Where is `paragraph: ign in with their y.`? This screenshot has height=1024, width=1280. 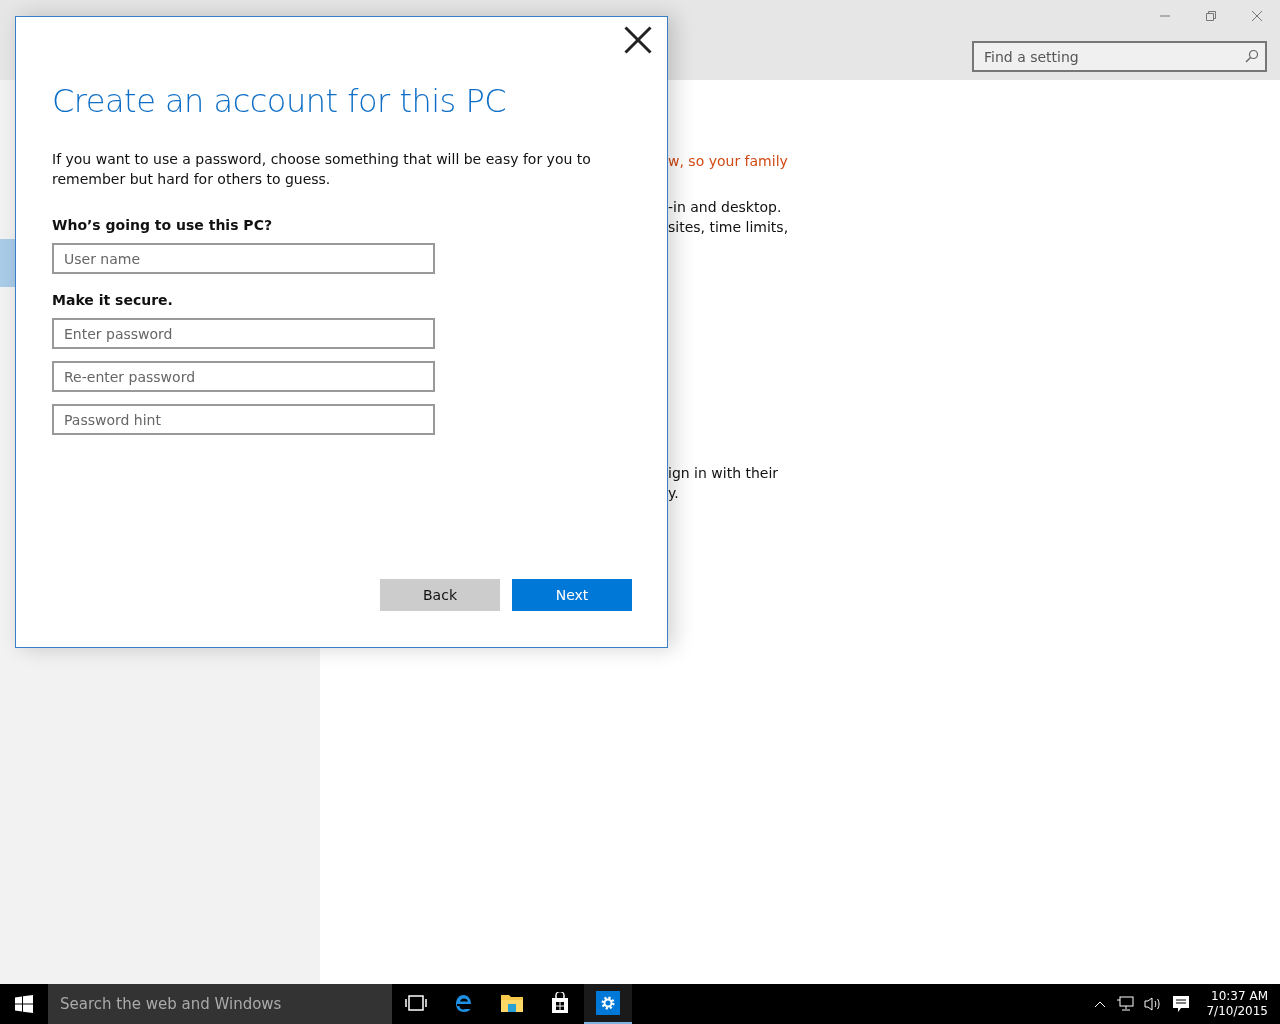 paragraph: ign in with their y. is located at coordinates (724, 483).